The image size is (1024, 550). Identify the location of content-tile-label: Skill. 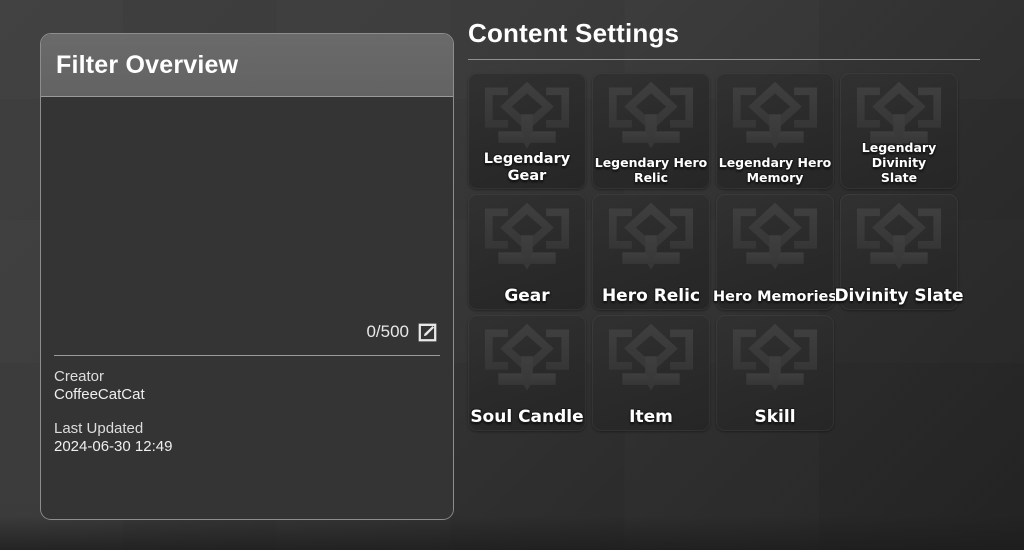
(775, 417).